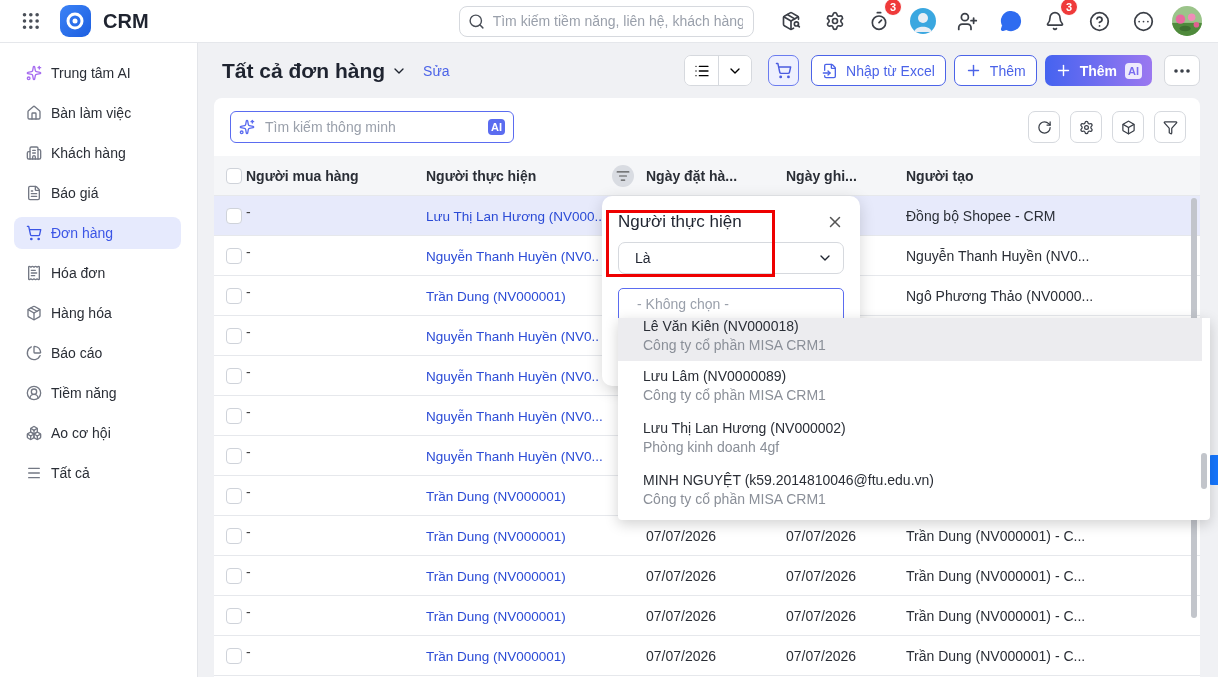 Image resolution: width=1218 pixels, height=677 pixels. I want to click on popover-title: Người thực hiện, so click(680, 222).